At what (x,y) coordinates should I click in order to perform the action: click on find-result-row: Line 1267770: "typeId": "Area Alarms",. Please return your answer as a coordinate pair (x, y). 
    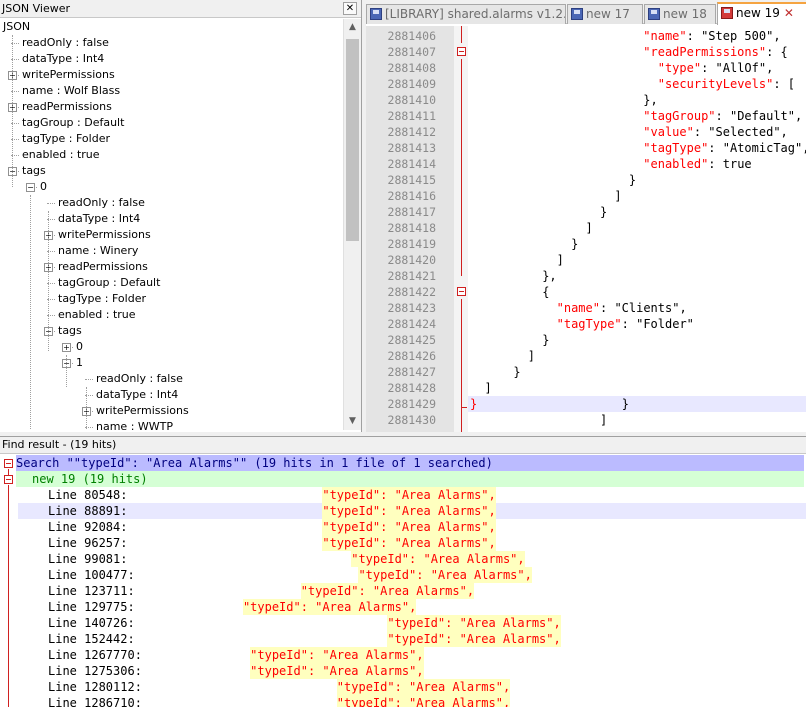
    Looking at the image, I should click on (412, 655).